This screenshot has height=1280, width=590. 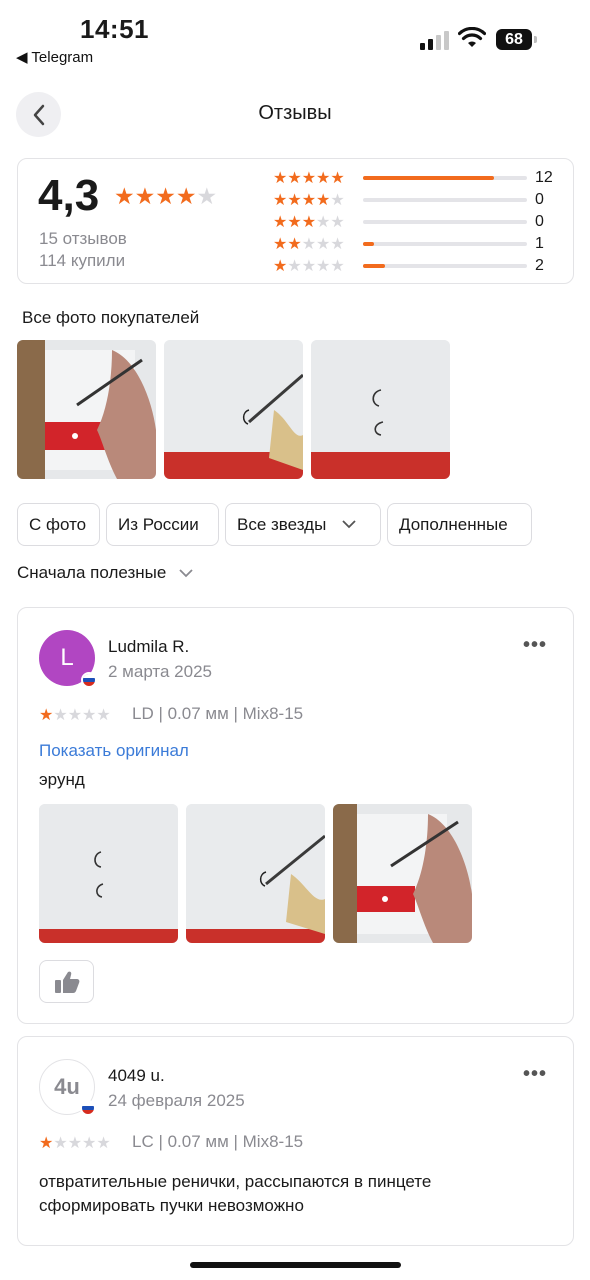 I want to click on page-title: Отзывы, so click(x=295, y=113).